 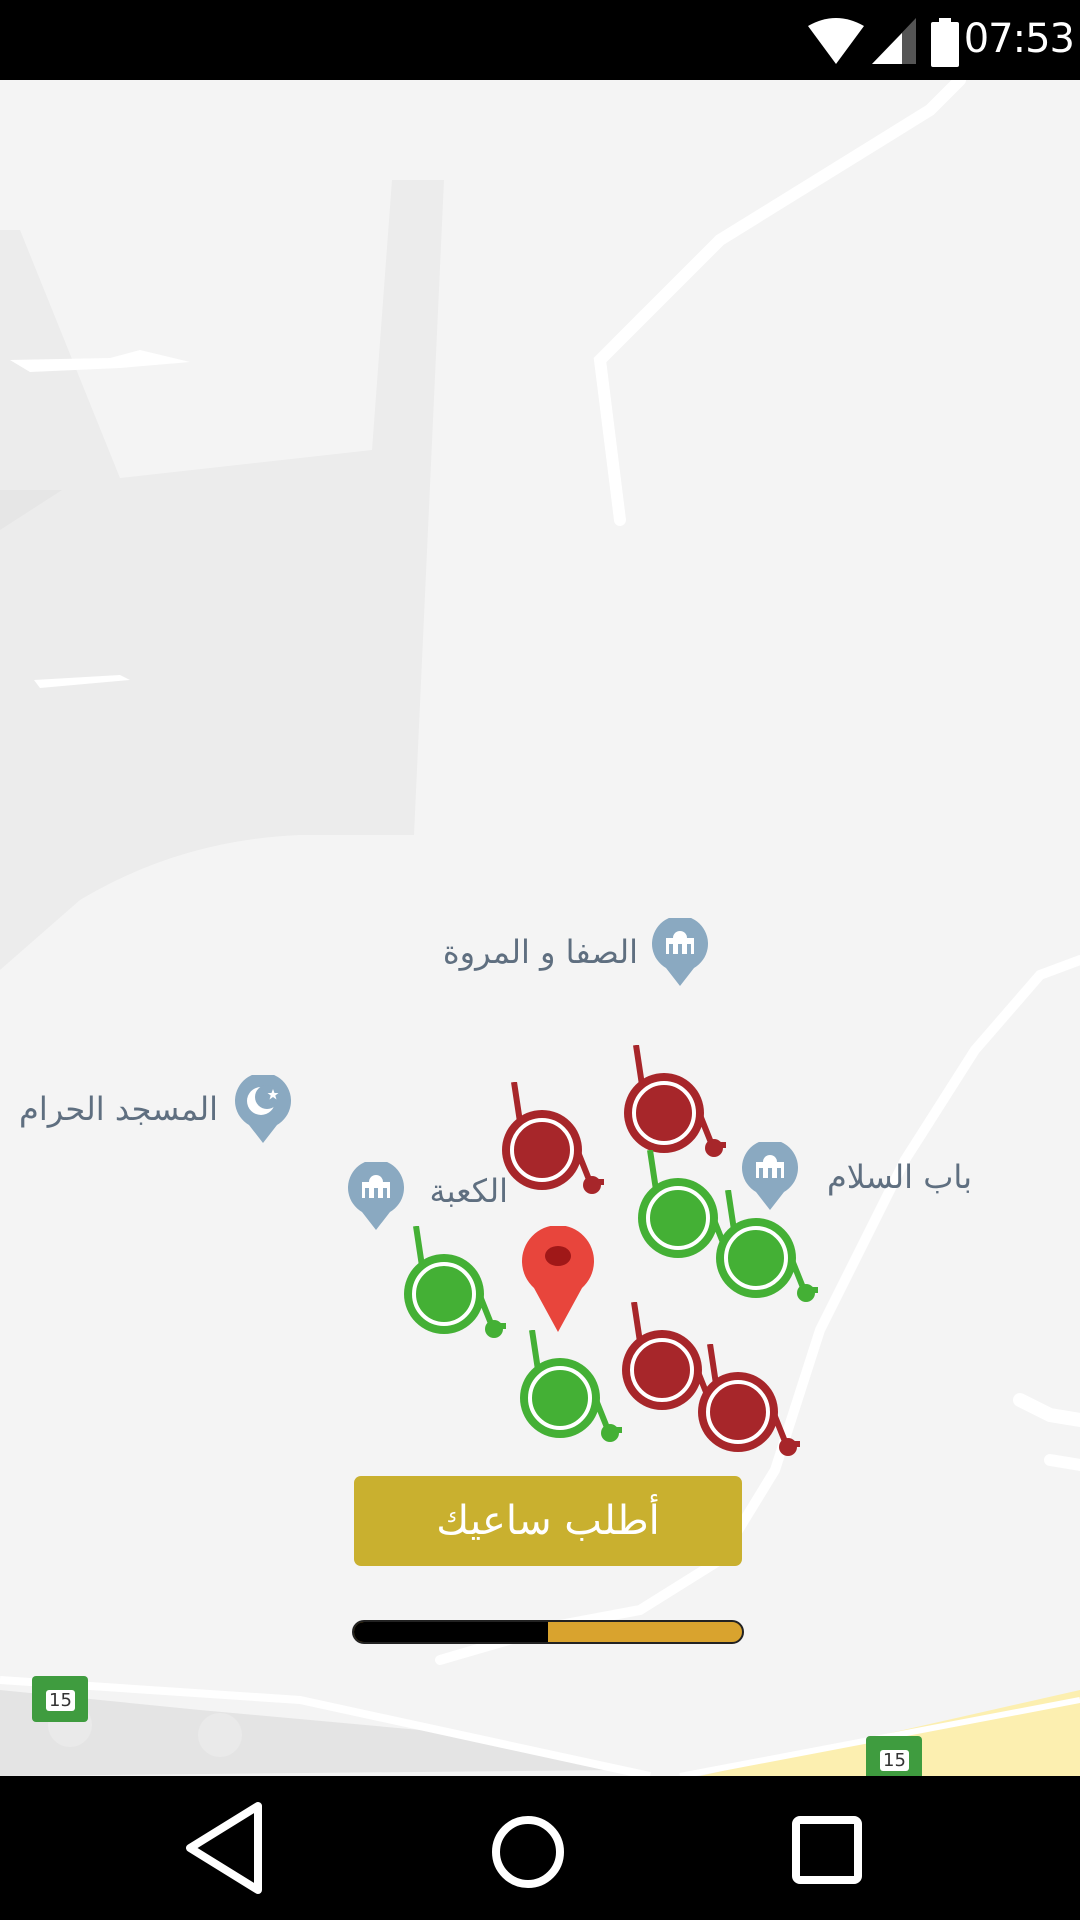 I want to click on mosque-poi-icon-kaaba, so click(x=376, y=1196).